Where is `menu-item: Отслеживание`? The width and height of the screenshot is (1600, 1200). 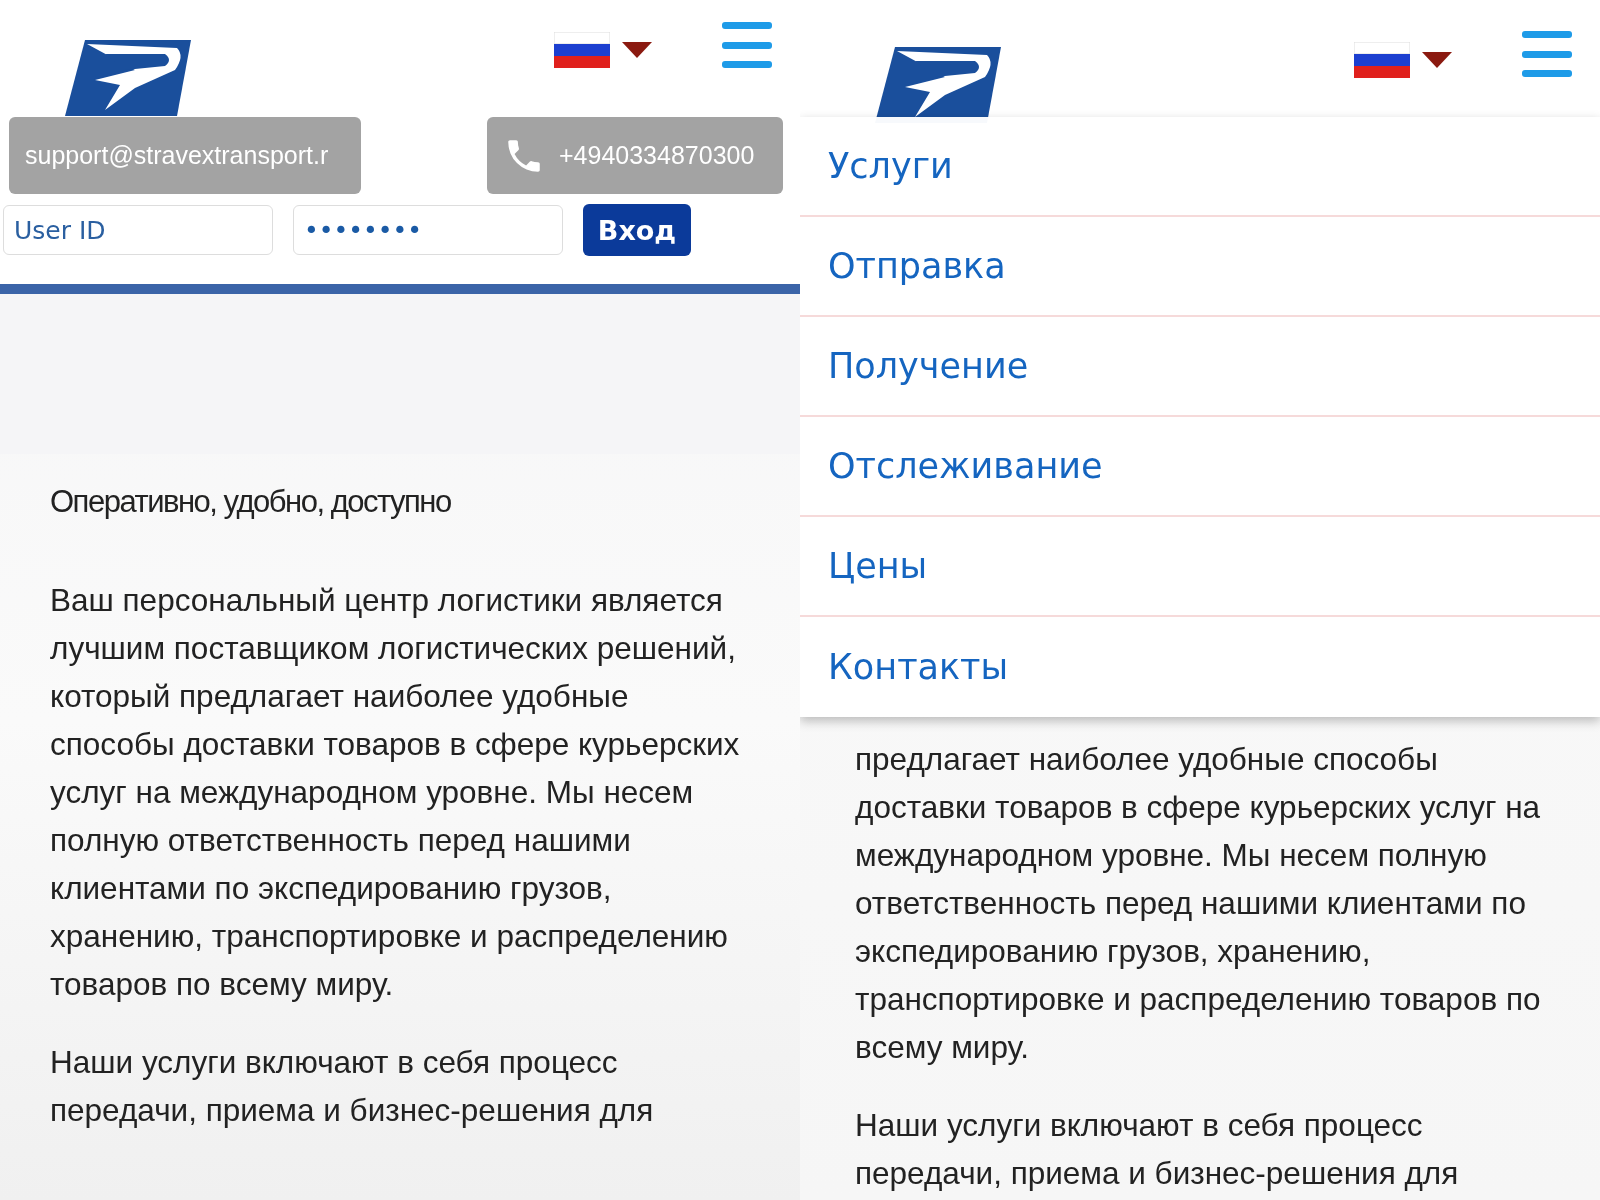 menu-item: Отслеживание is located at coordinates (1200, 467).